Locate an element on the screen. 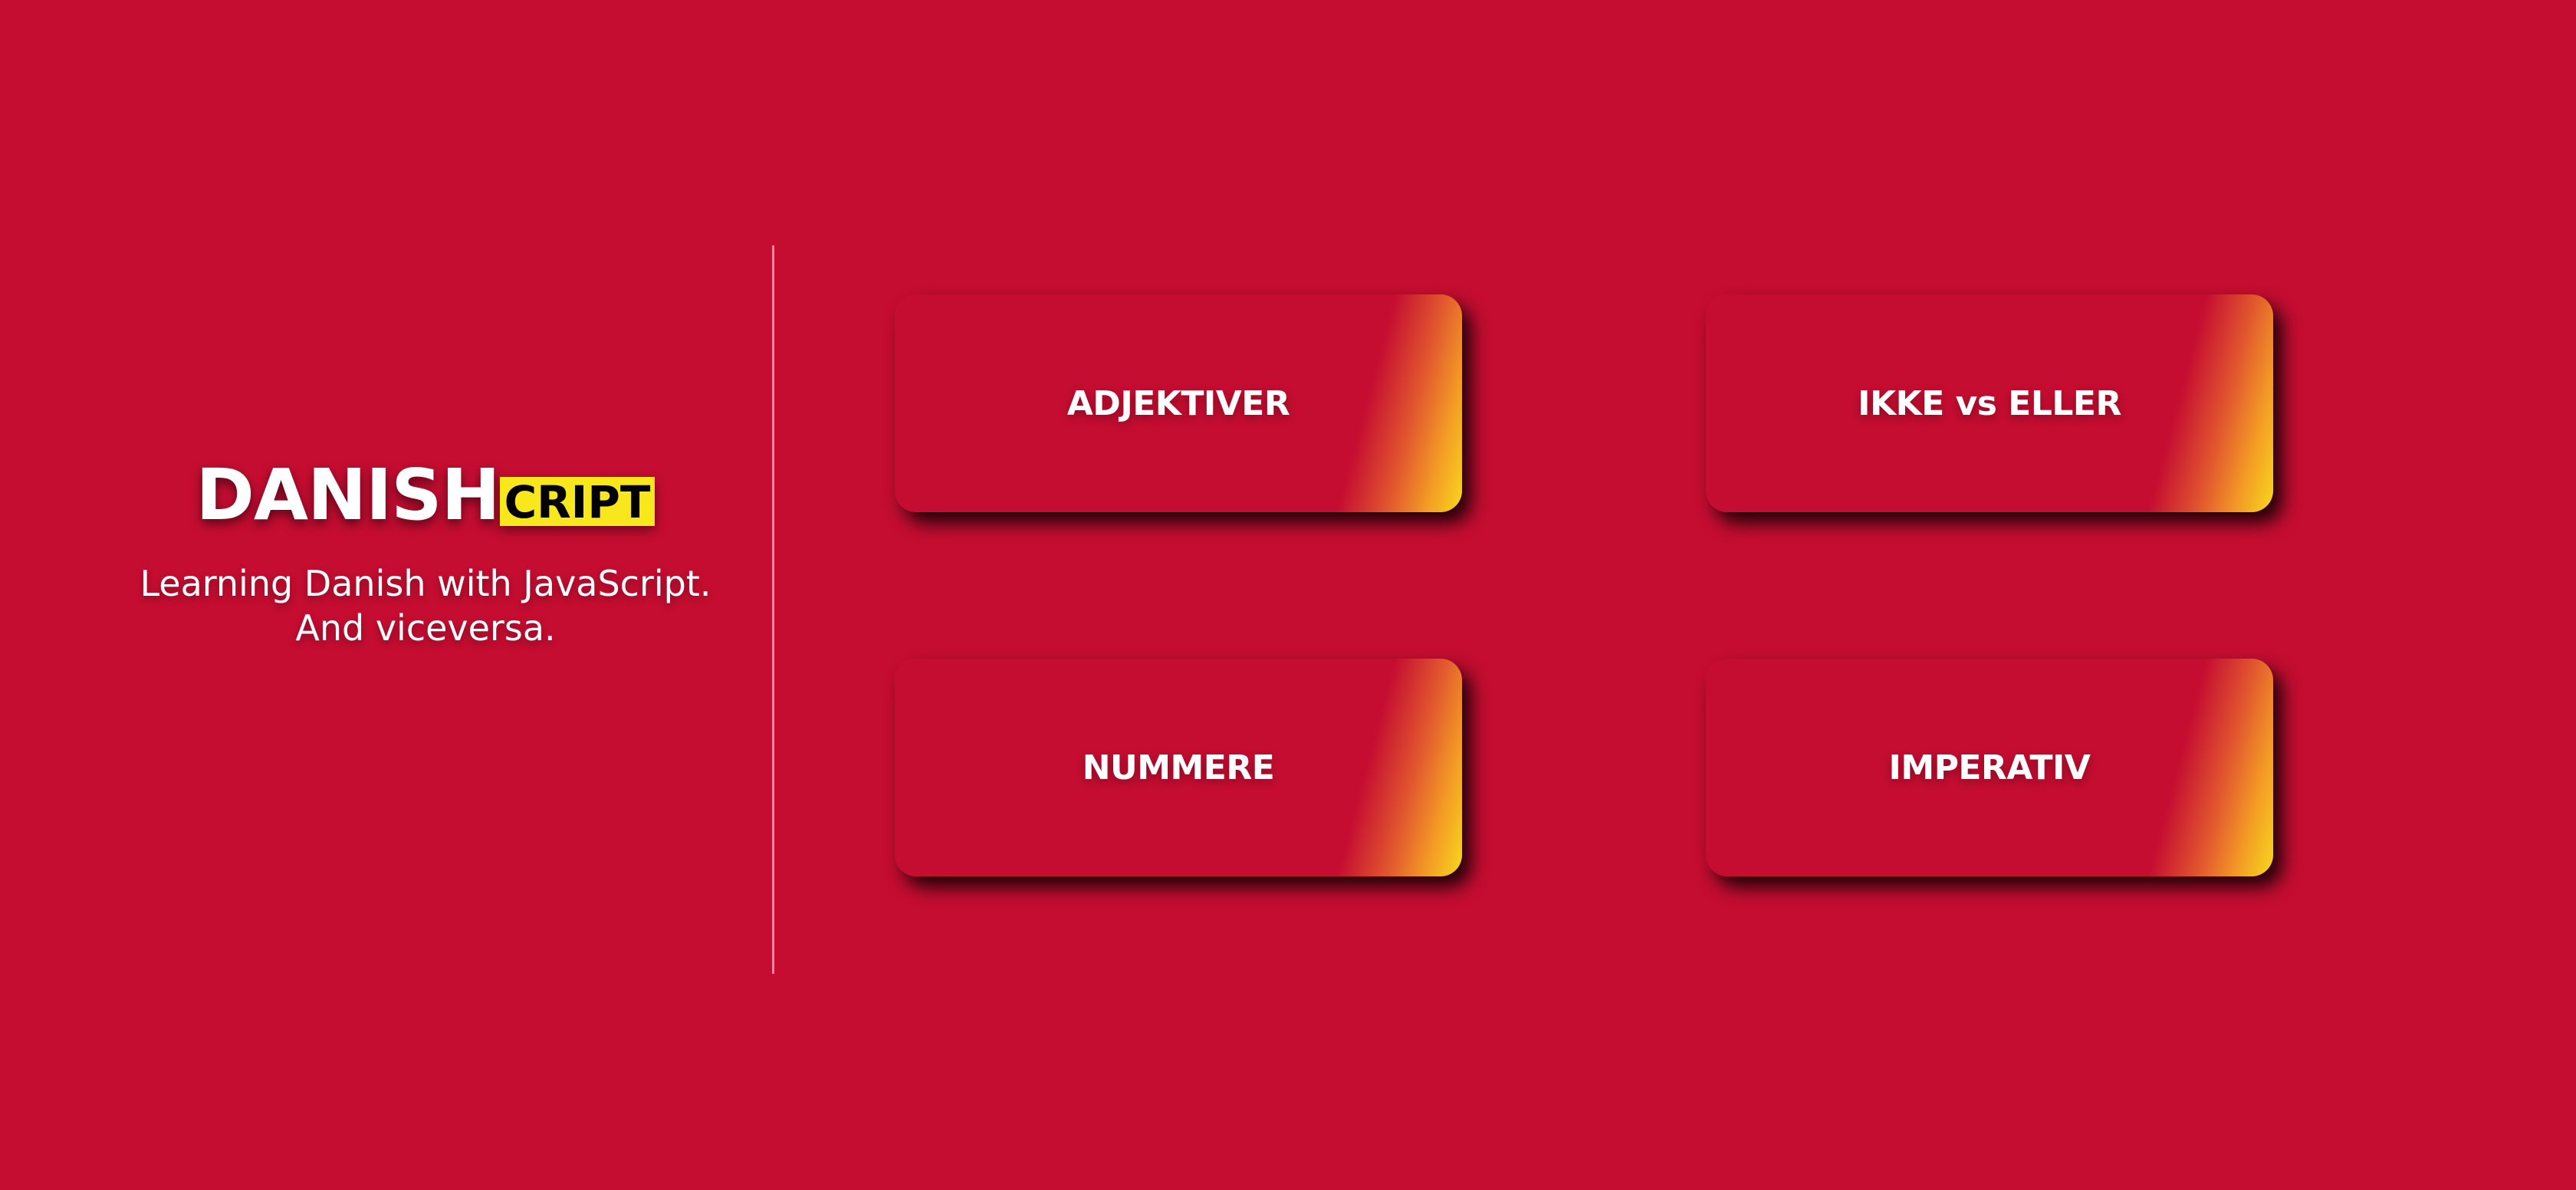  topic-card-label: NUMMERE is located at coordinates (1178, 768).